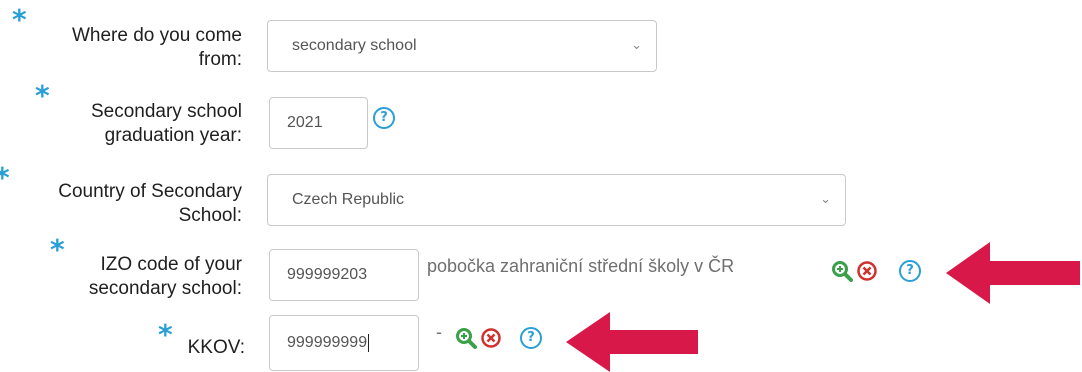  What do you see at coordinates (171, 264) in the screenshot?
I see `izo-label-line1: IZO code of your` at bounding box center [171, 264].